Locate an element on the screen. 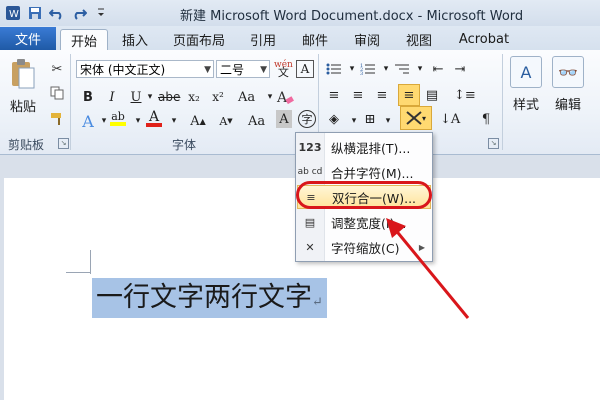 Image resolution: width=600 pixels, height=400 pixels. numbering-icon: 123 is located at coordinates (368, 69).